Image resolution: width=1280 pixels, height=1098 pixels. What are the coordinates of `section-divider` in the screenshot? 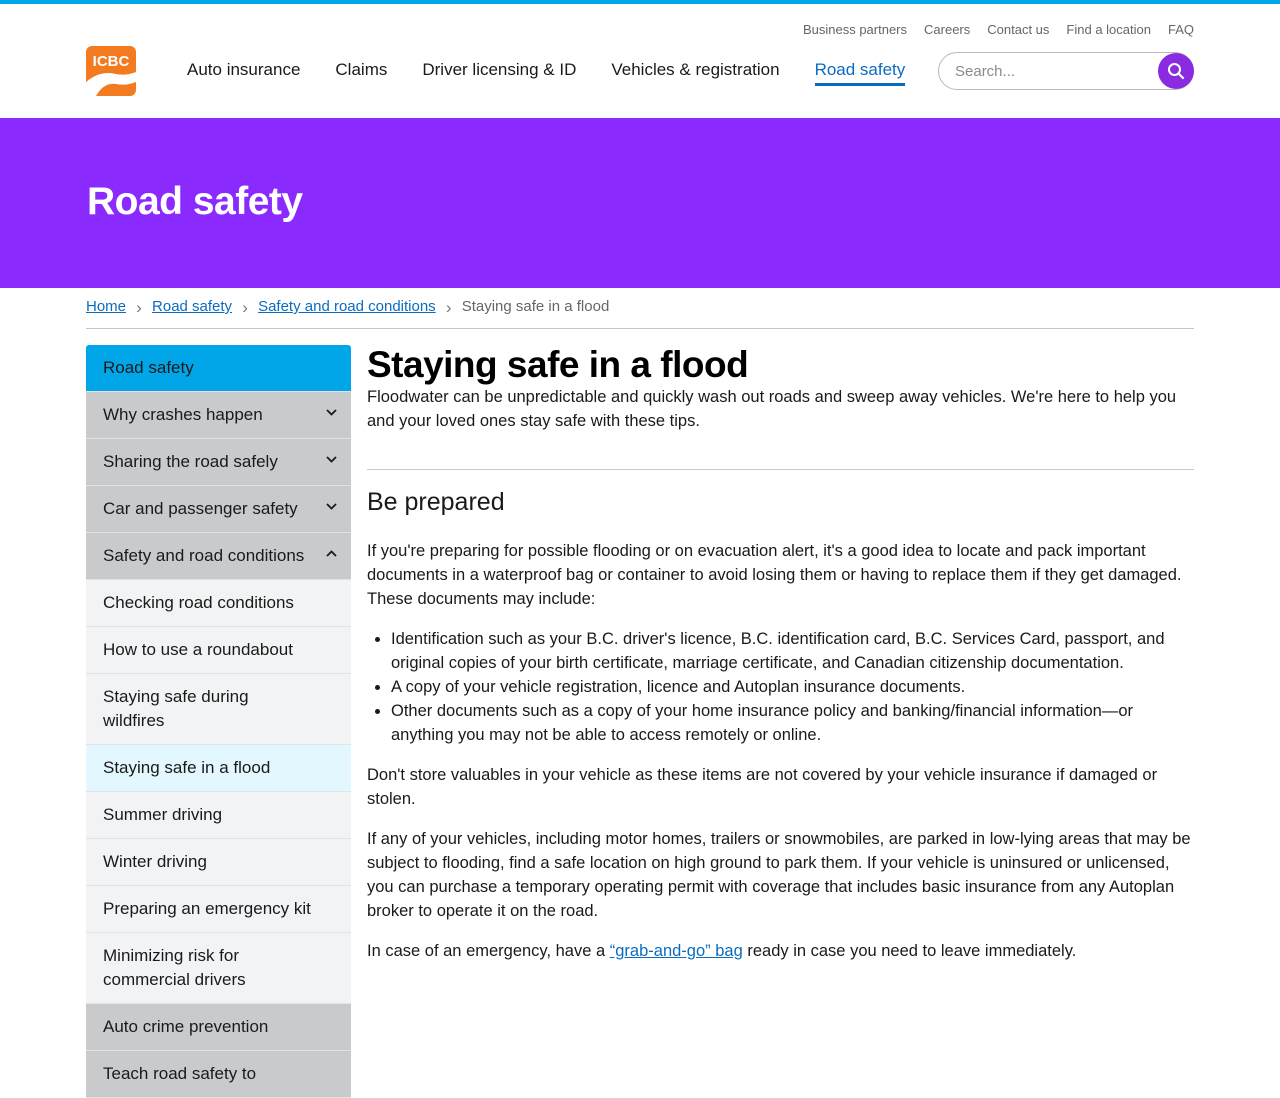 It's located at (780, 469).